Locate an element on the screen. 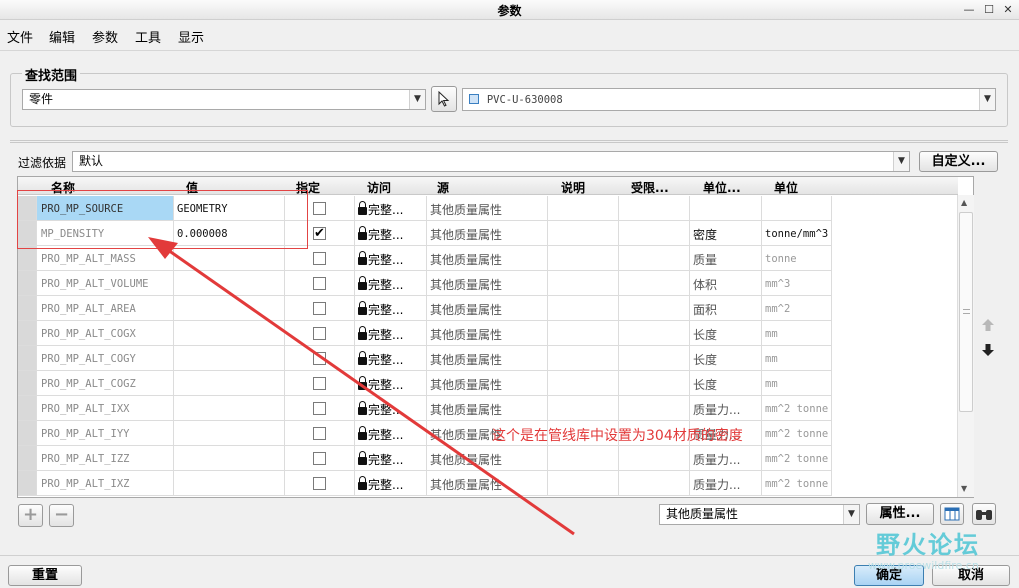 The image size is (1019, 588). annotation-text: 这个是在管线库中设置为304材质的密度 is located at coordinates (617, 436).